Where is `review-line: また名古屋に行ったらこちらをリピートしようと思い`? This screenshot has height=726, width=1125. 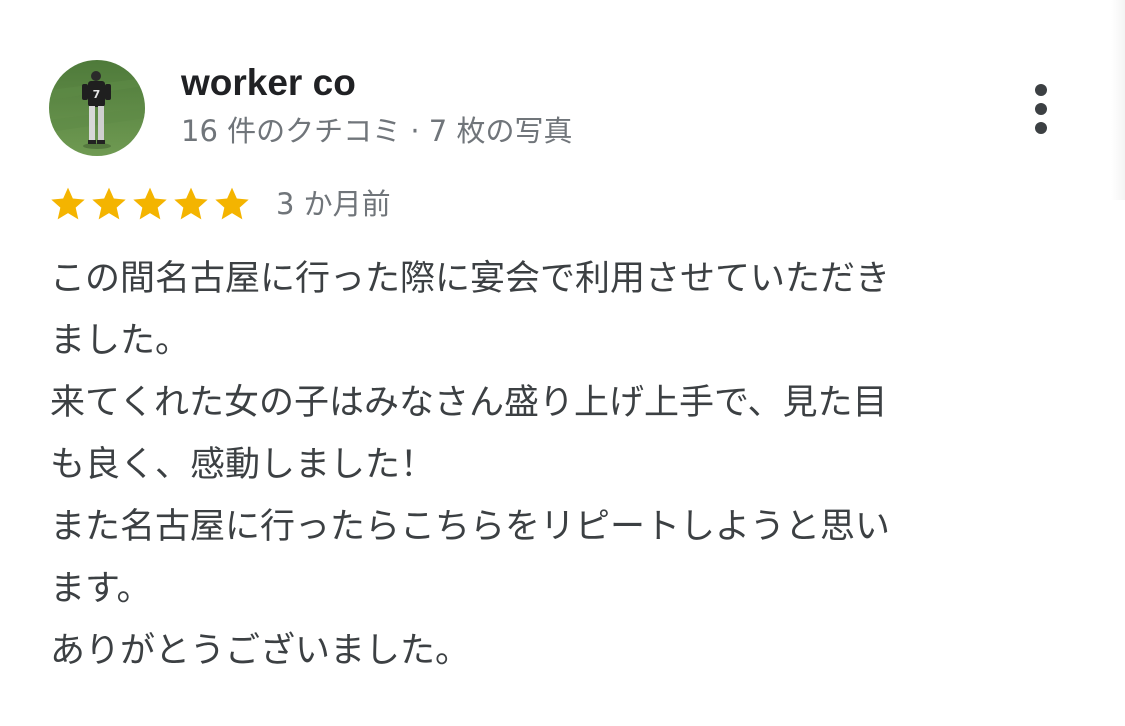
review-line: また名古屋に行ったらこちらをリピートしようと思い is located at coordinates (470, 527).